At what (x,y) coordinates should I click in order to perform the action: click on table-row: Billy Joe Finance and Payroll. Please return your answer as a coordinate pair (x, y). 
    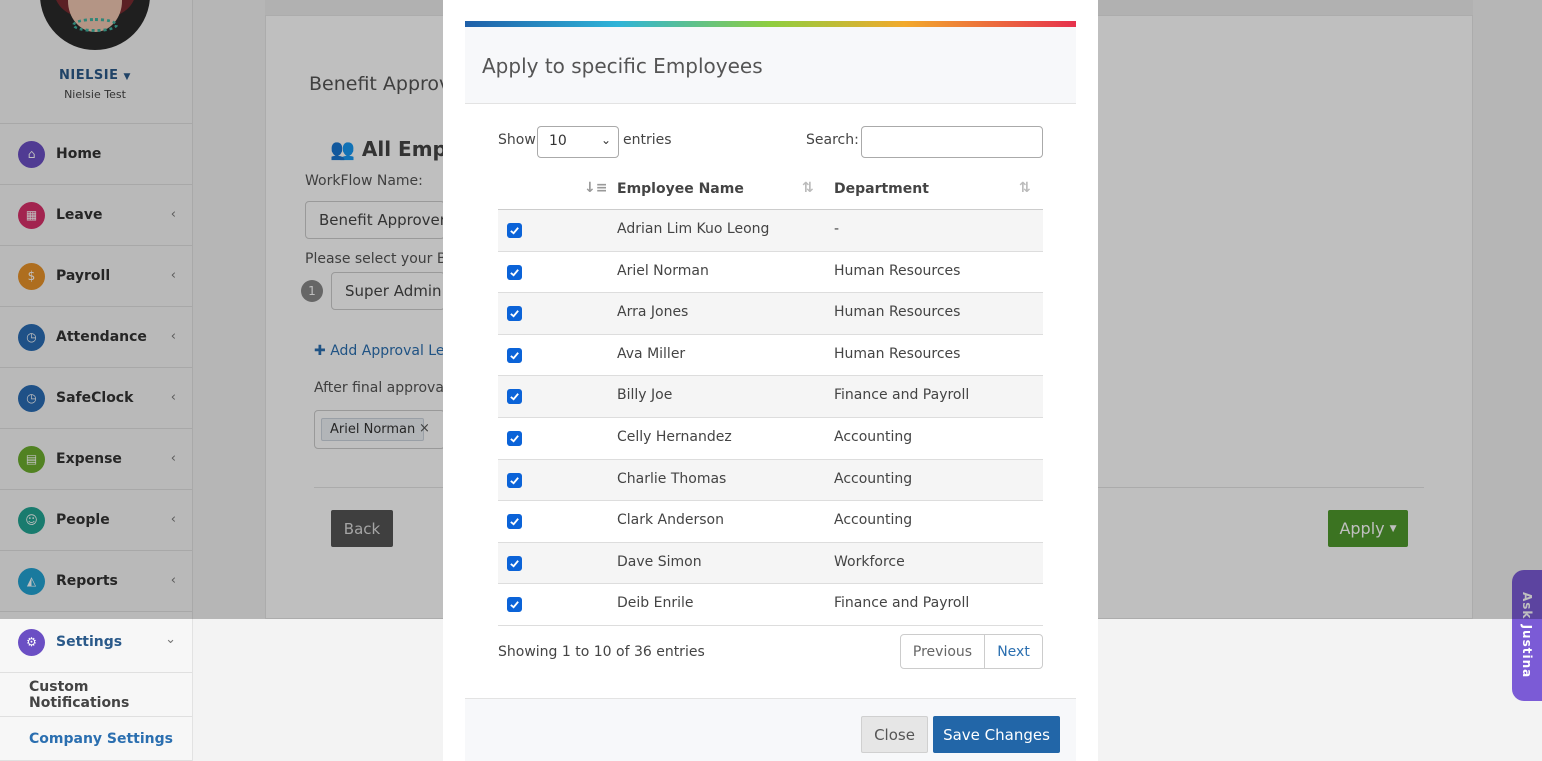
    Looking at the image, I should click on (770, 397).